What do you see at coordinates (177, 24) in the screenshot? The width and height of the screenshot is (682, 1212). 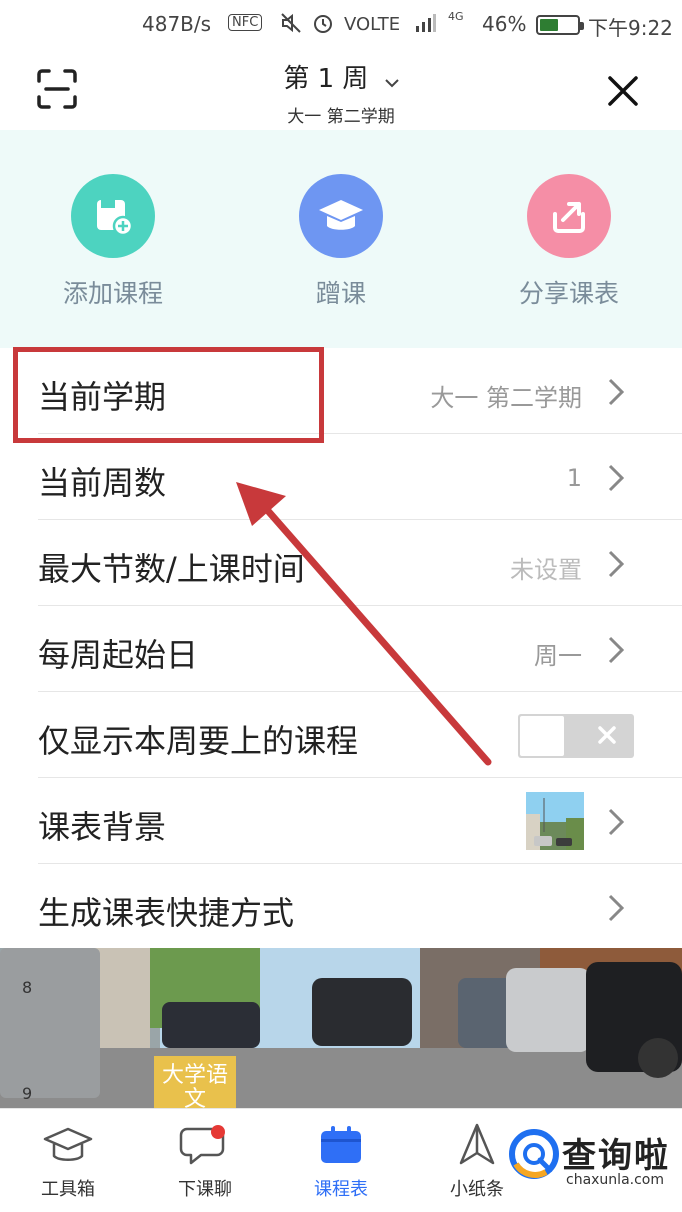 I see `network-speed: 487B/s` at bounding box center [177, 24].